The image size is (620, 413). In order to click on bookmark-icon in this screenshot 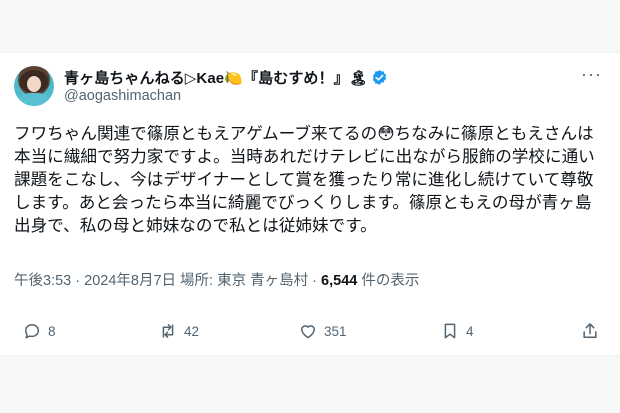, I will do `click(450, 331)`.